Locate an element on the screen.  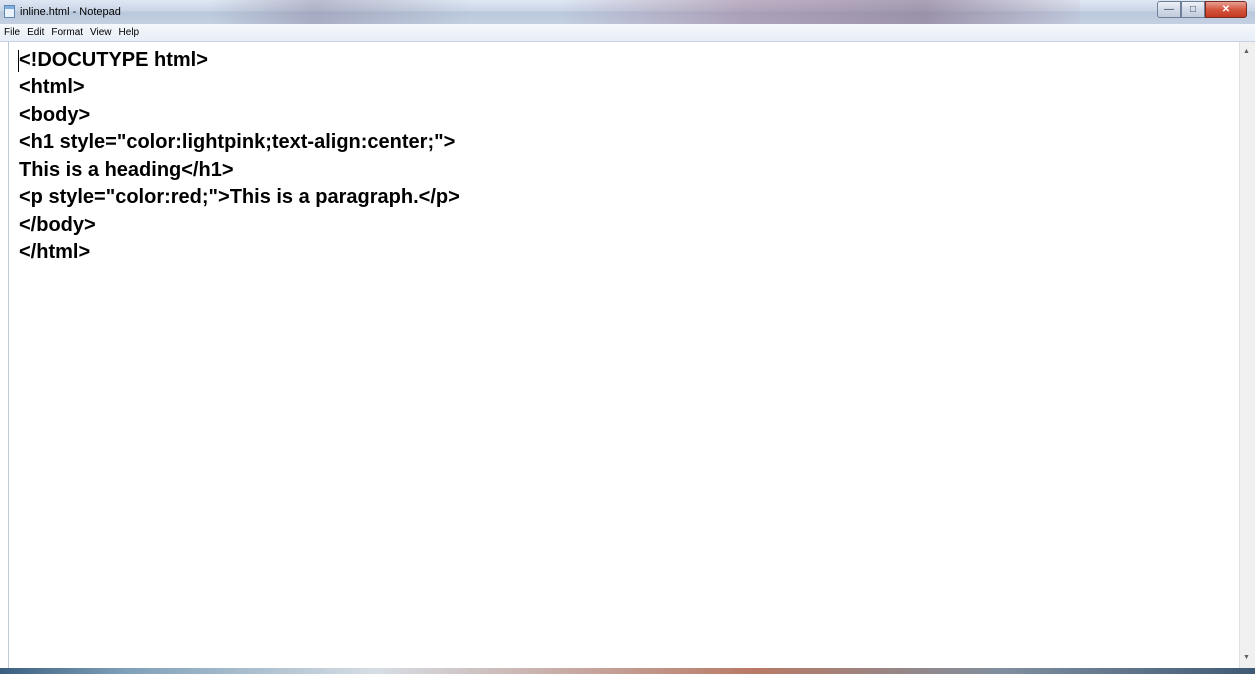
menu-help: Help is located at coordinates (129, 32).